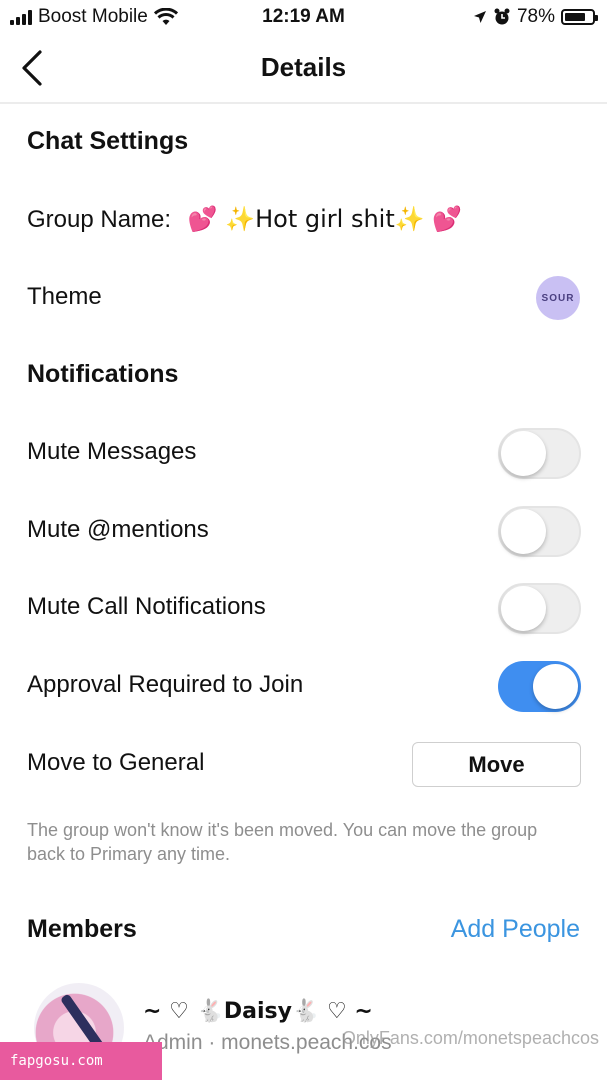 Image resolution: width=607 pixels, height=1080 pixels. What do you see at coordinates (64, 296) in the screenshot?
I see `theme-label: Theme` at bounding box center [64, 296].